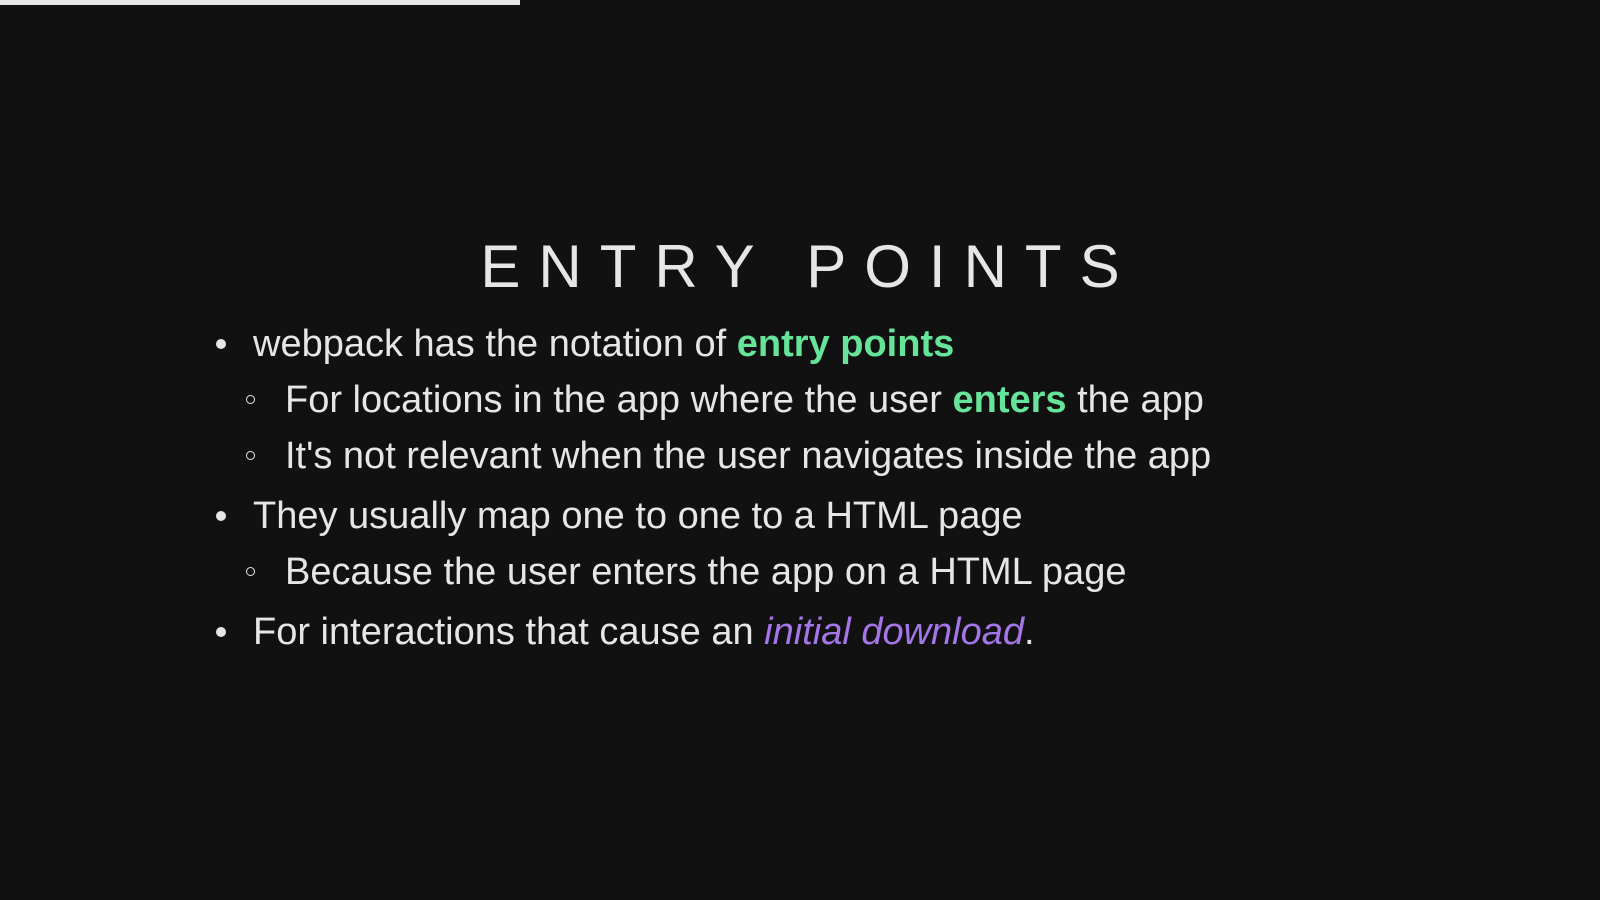 This screenshot has width=1600, height=900. I want to click on subbullet-text-after: the app, so click(1135, 400).